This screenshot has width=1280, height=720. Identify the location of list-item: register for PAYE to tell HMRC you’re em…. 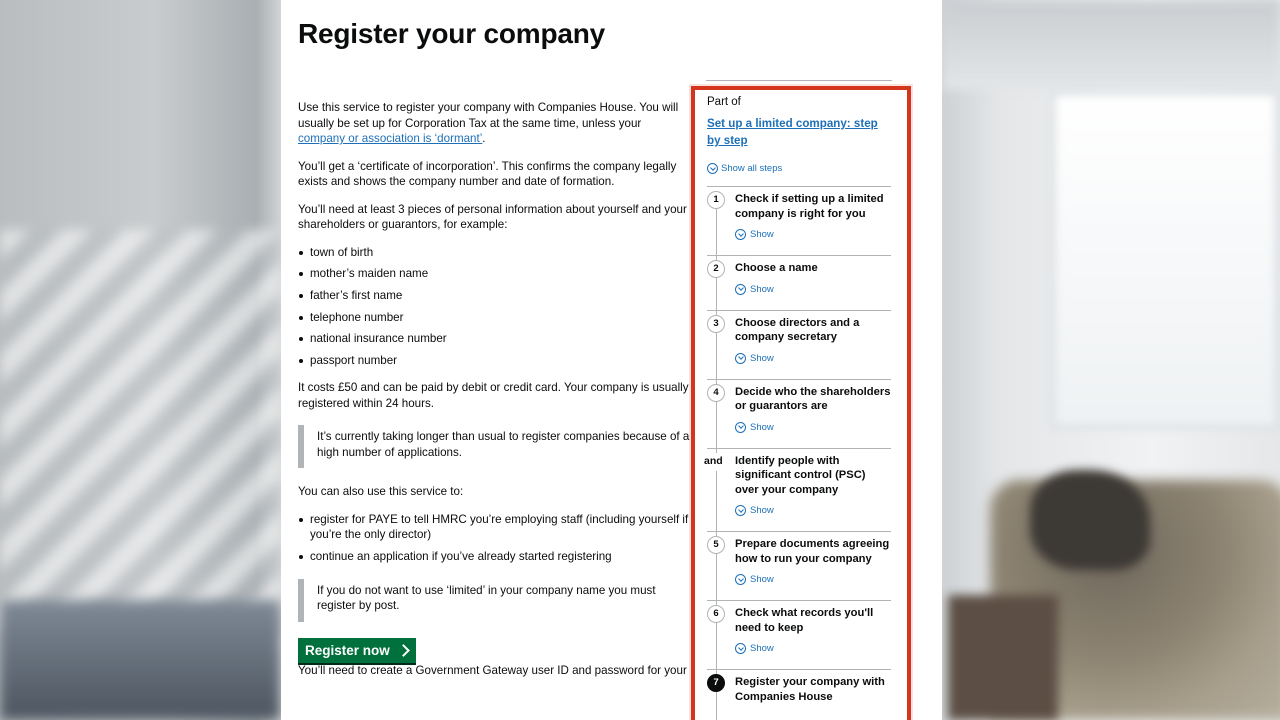
(494, 527).